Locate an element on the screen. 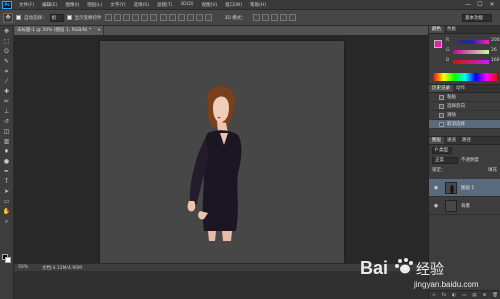 This screenshot has width=500, height=299. blue-slider-track is located at coordinates (471, 62).